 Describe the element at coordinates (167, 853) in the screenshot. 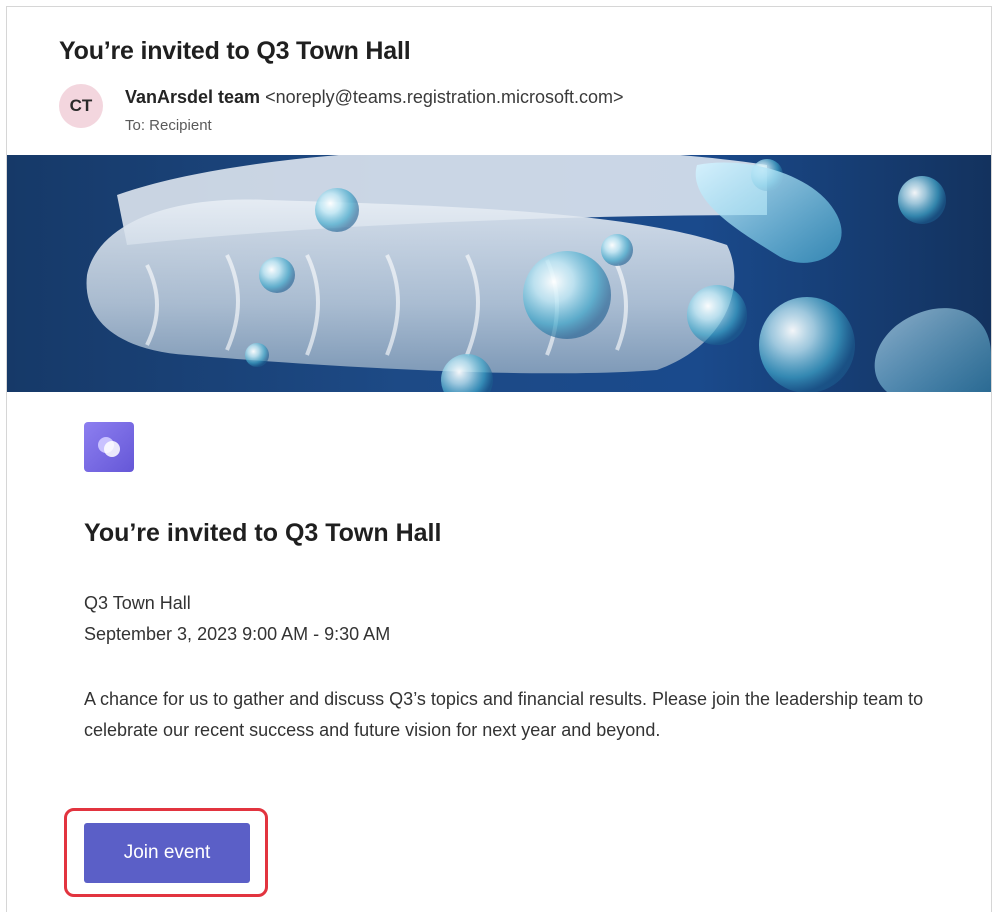

I see `join-event-button: Join event` at that location.